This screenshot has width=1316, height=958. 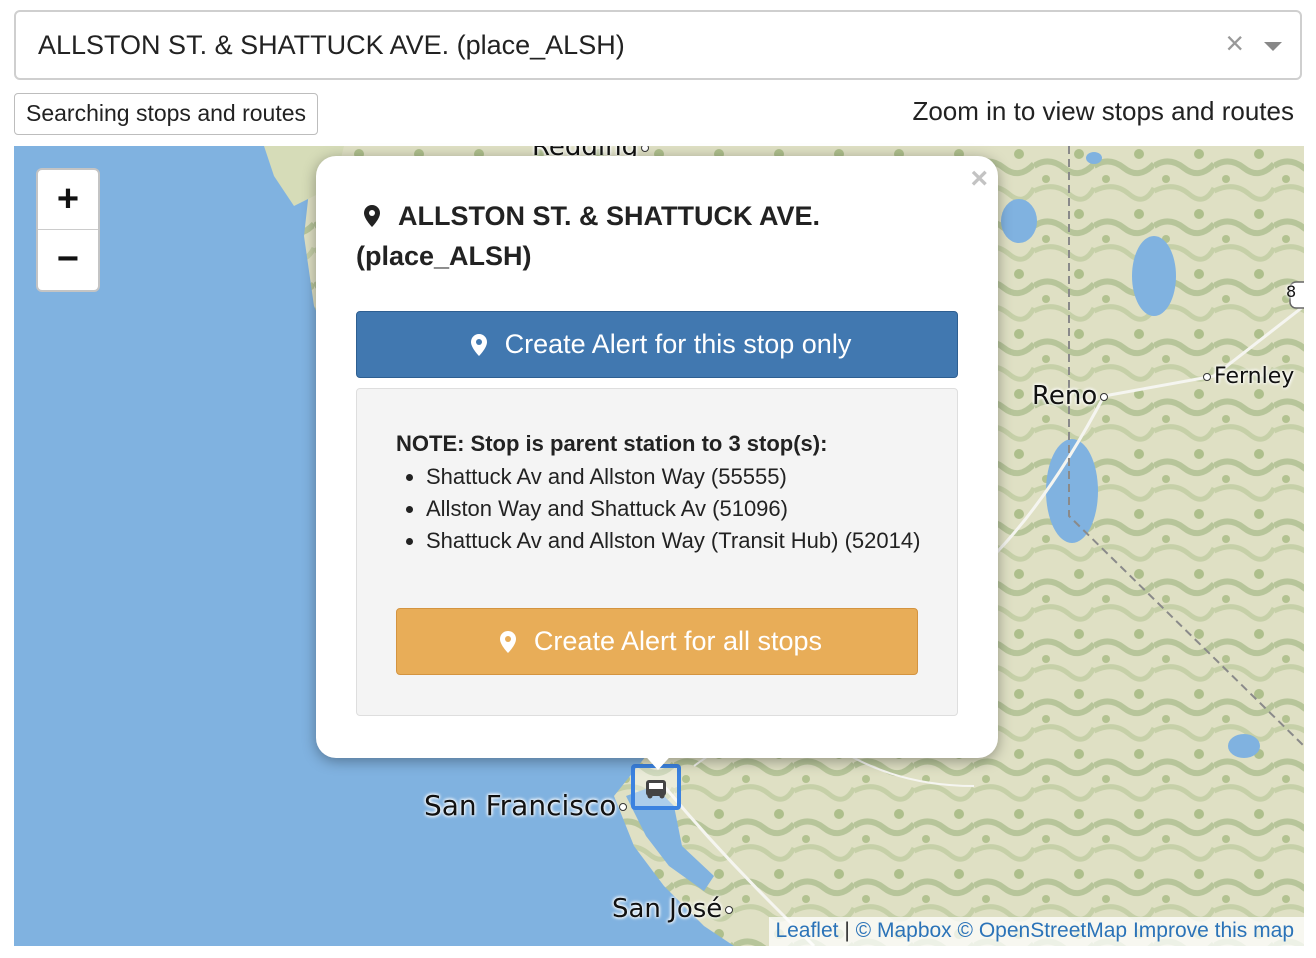 I want to click on popup-tip, so click(x=658, y=760).